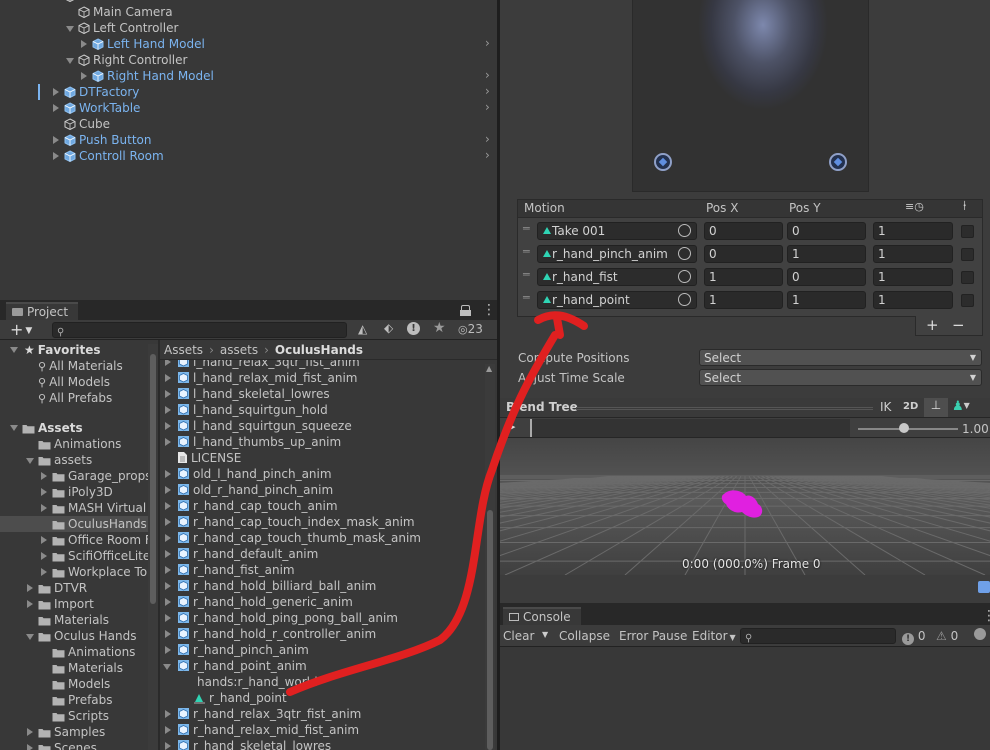 The width and height of the screenshot is (990, 750). What do you see at coordinates (826, 231) in the screenshot?
I see `pos-y-field: 0` at bounding box center [826, 231].